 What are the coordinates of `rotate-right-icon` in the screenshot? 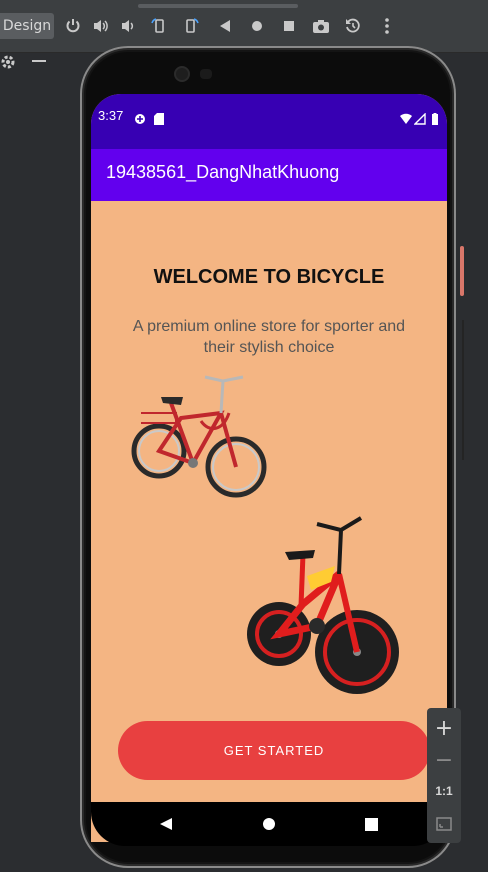 It's located at (191, 26).